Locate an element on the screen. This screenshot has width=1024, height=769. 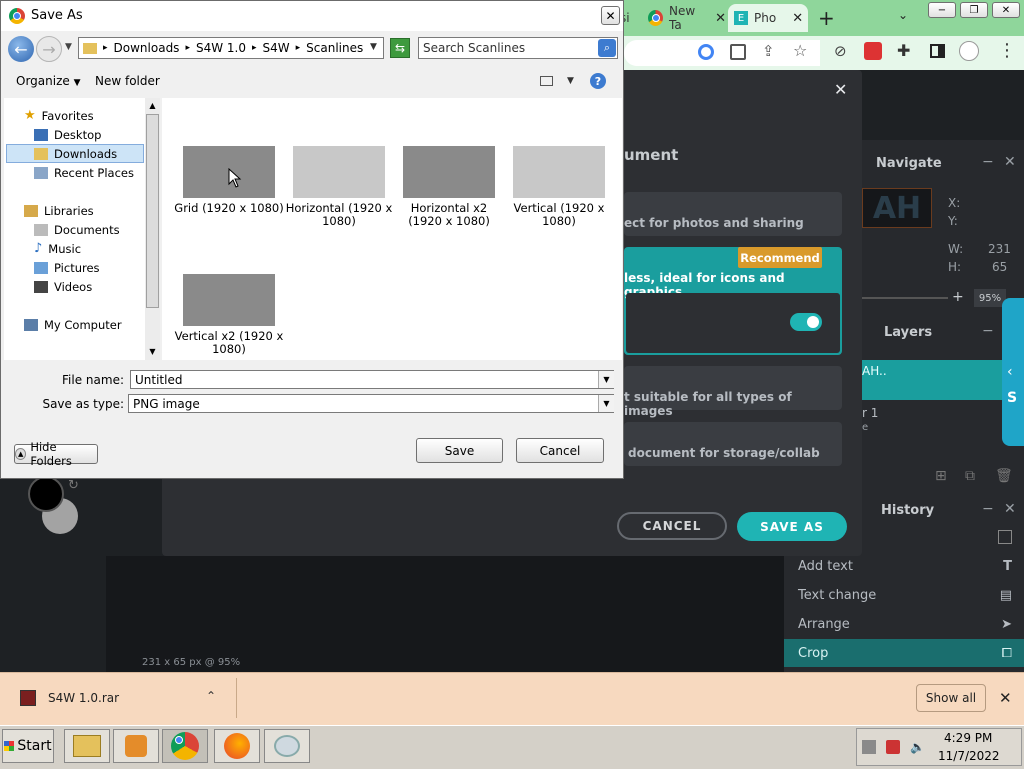
navigate-close-icon: ✕ is located at coordinates (1010, 162).